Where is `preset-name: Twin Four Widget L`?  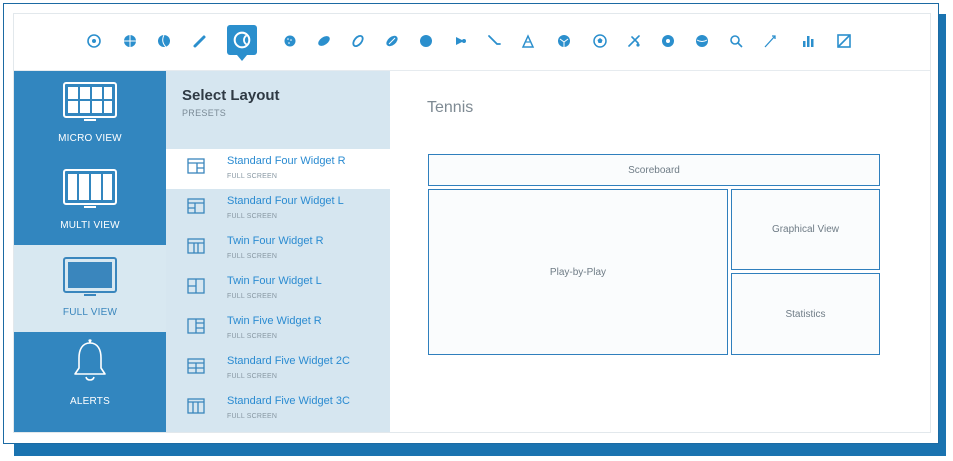 preset-name: Twin Four Widget L is located at coordinates (274, 281).